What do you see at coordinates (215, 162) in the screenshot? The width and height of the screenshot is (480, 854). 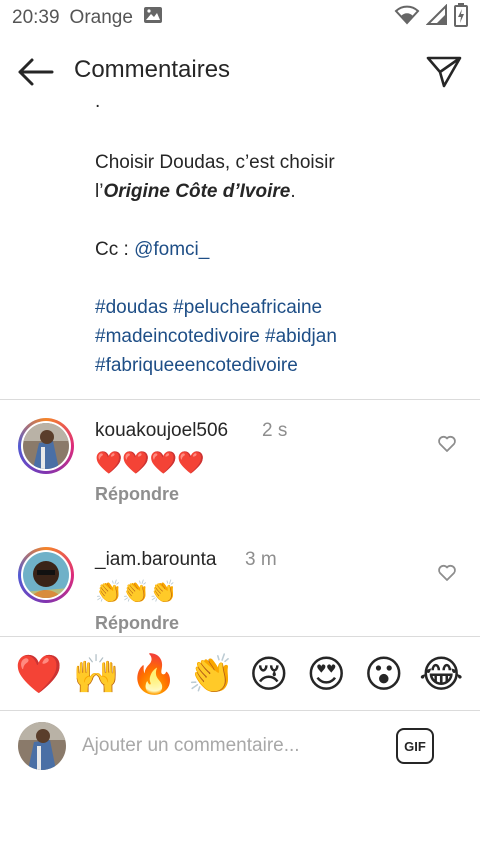 I see `caption-line: Choisir Doudas, c’est choisir` at bounding box center [215, 162].